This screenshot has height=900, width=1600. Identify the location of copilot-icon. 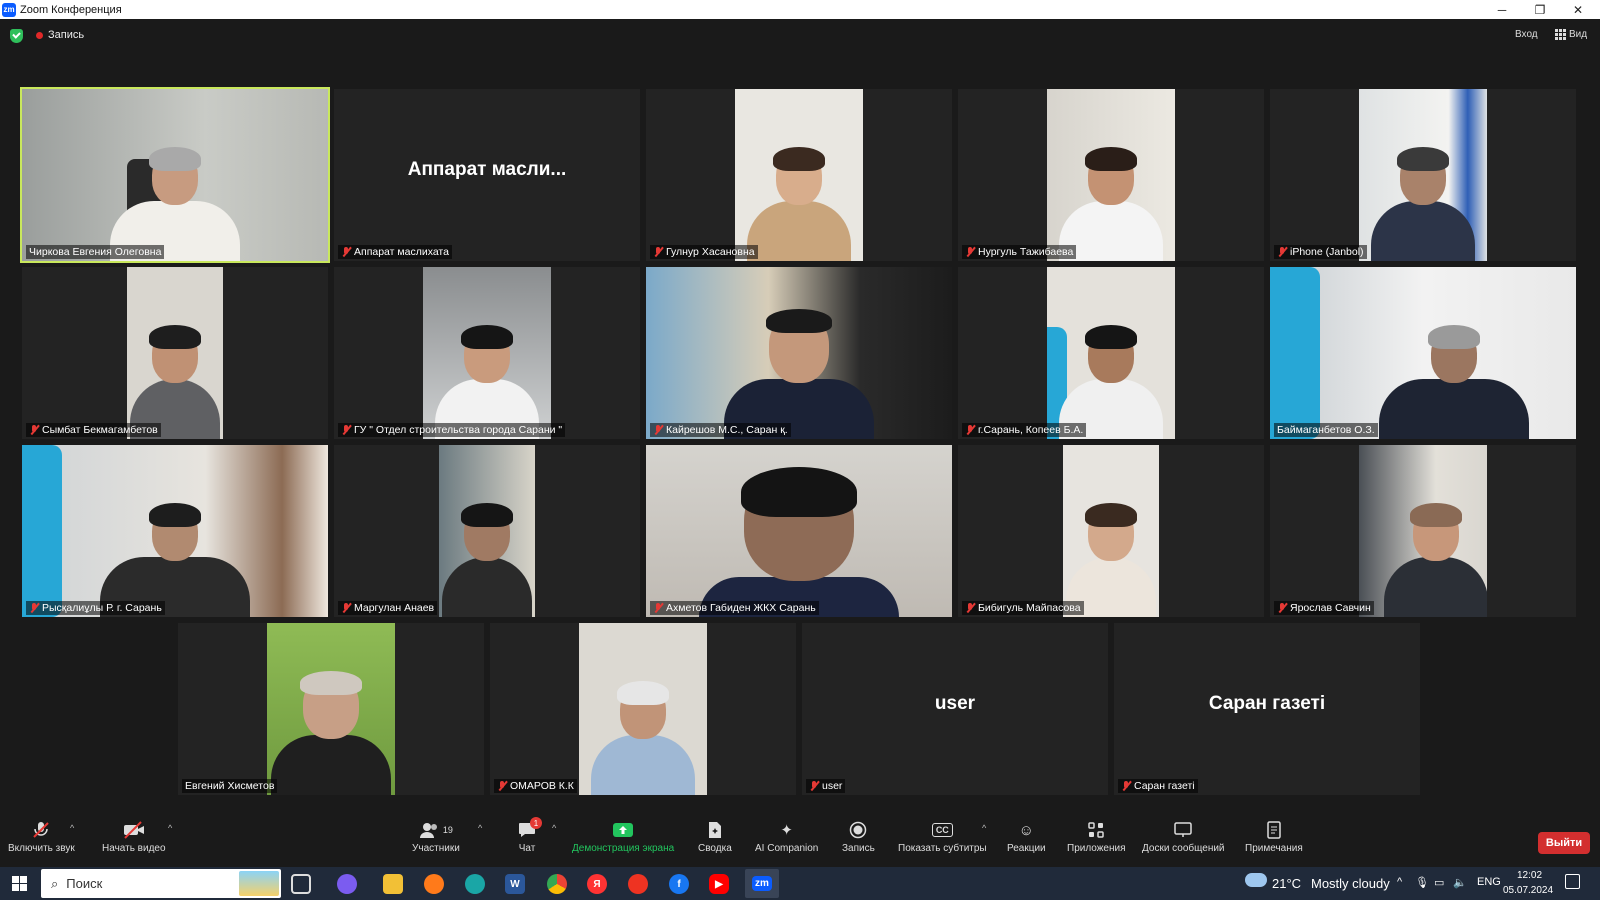
(347, 884).